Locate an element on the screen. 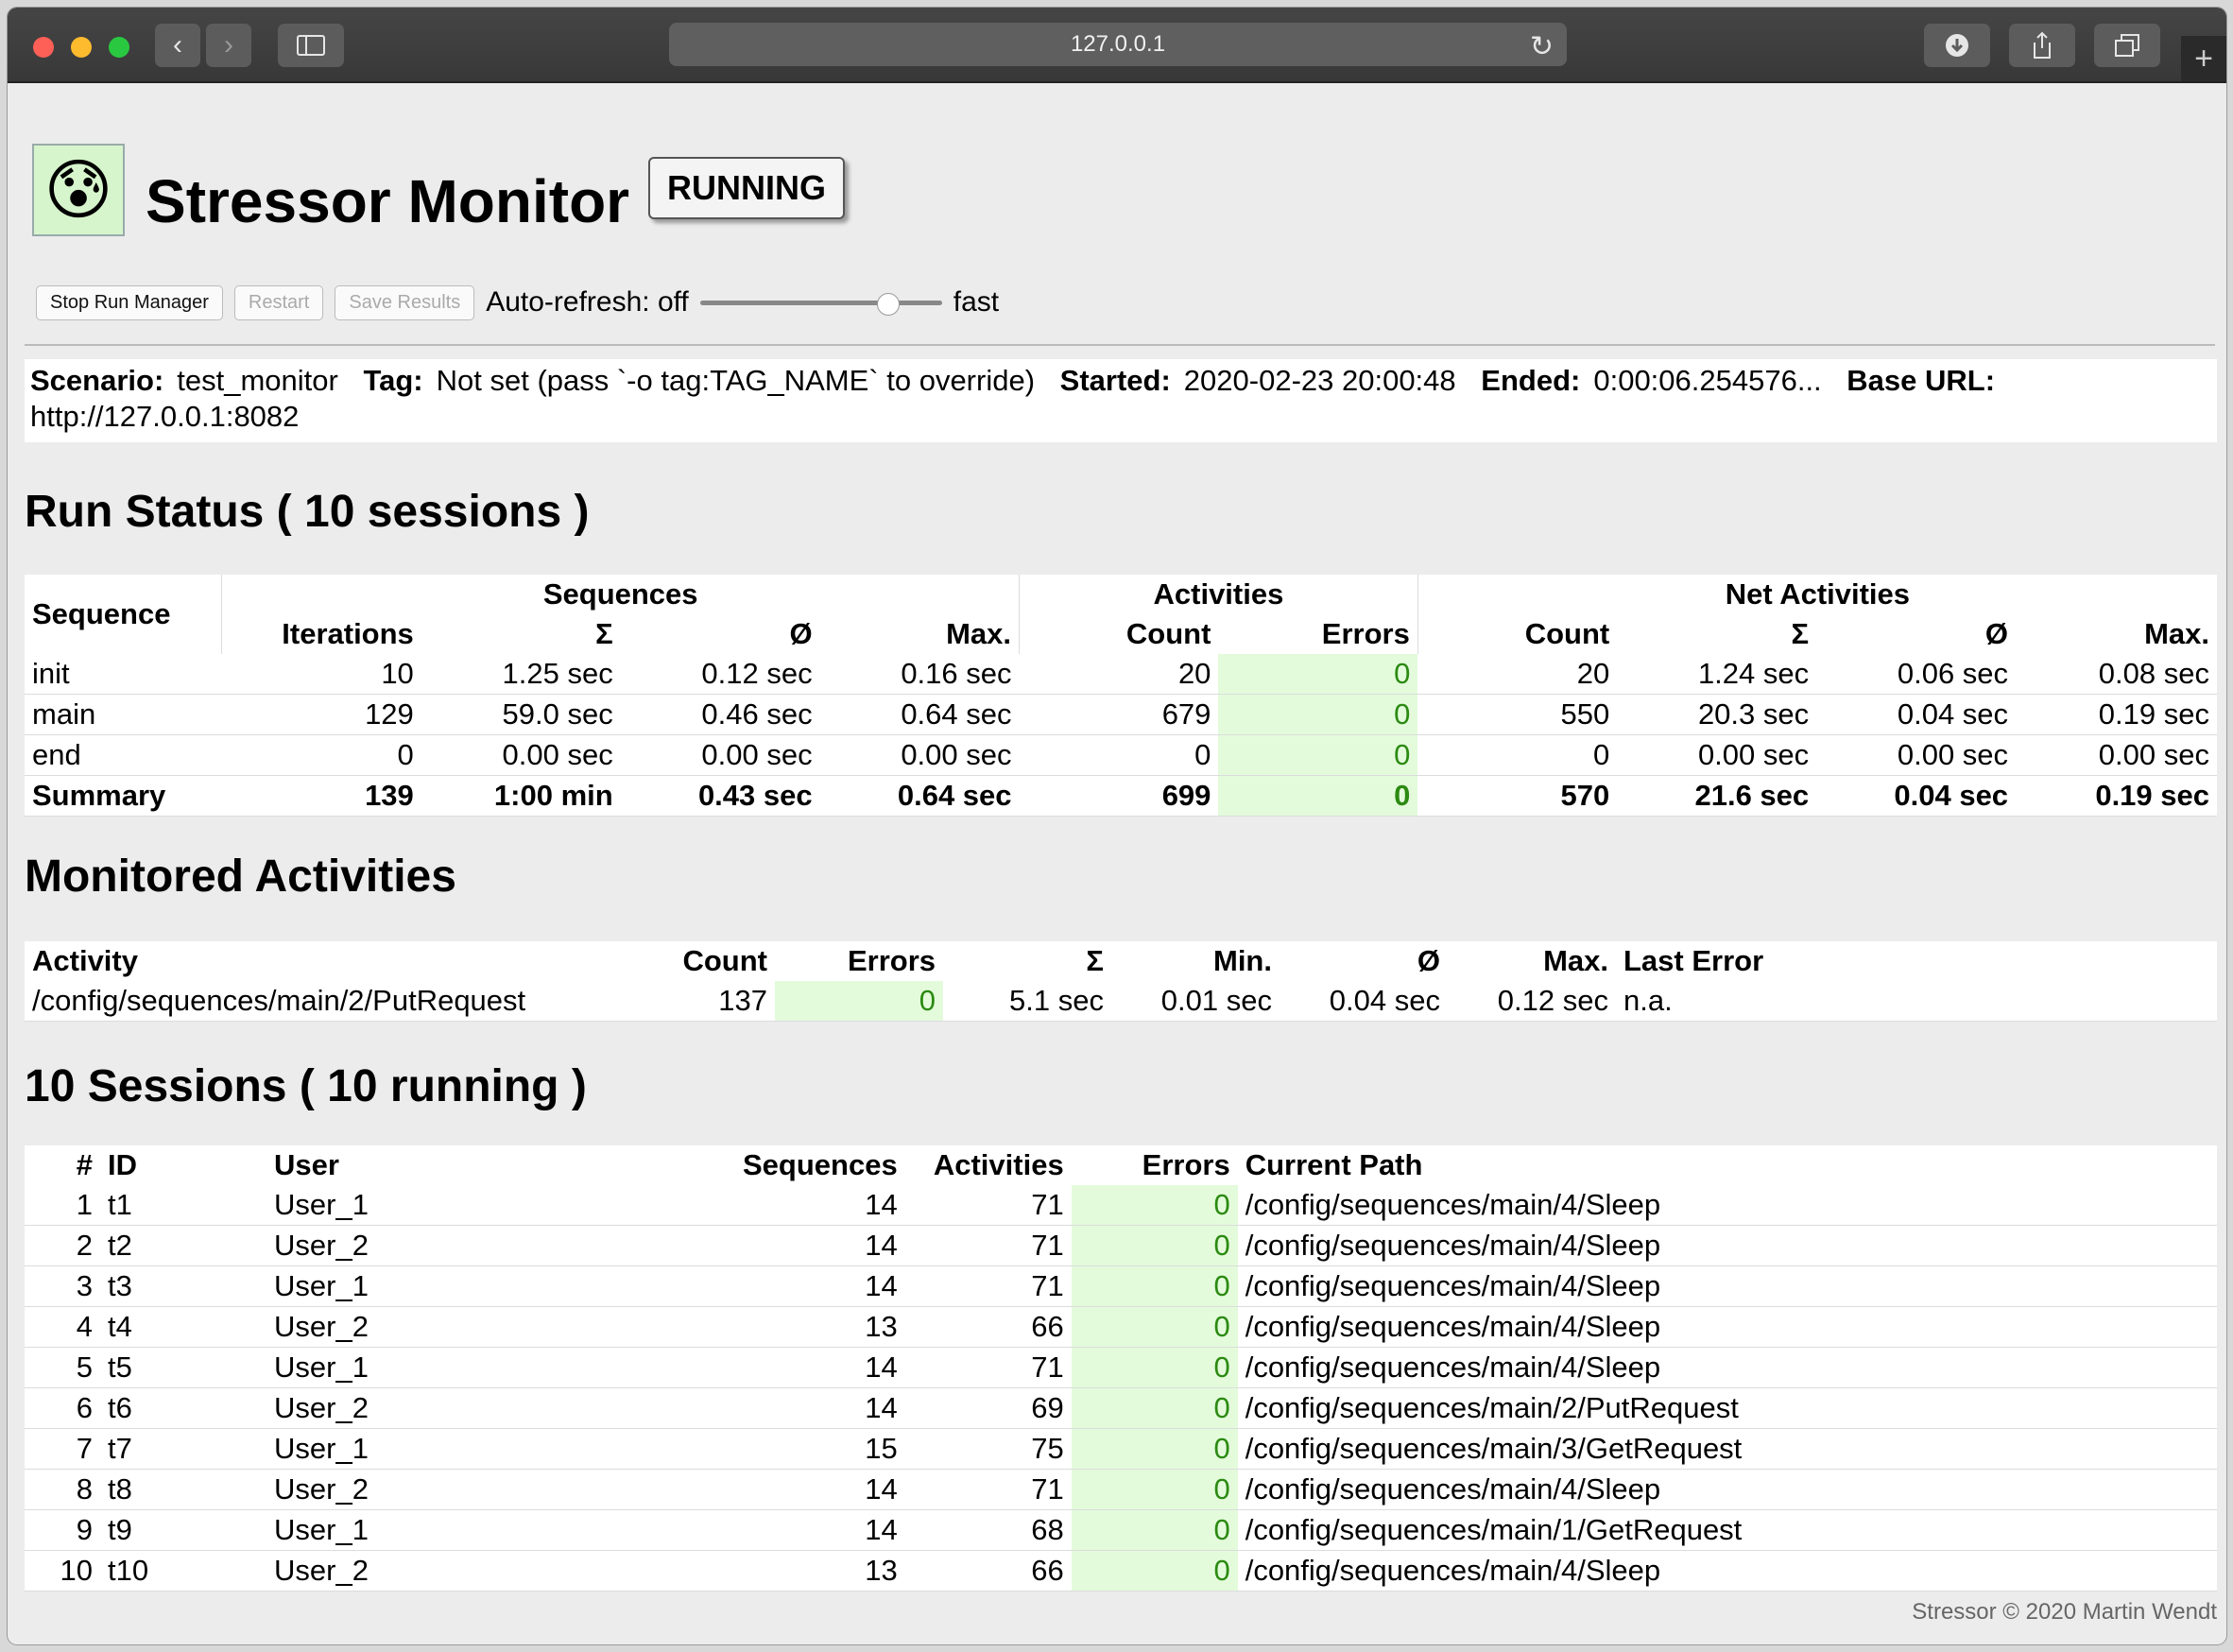  table-cell: t10 is located at coordinates (183, 1571).